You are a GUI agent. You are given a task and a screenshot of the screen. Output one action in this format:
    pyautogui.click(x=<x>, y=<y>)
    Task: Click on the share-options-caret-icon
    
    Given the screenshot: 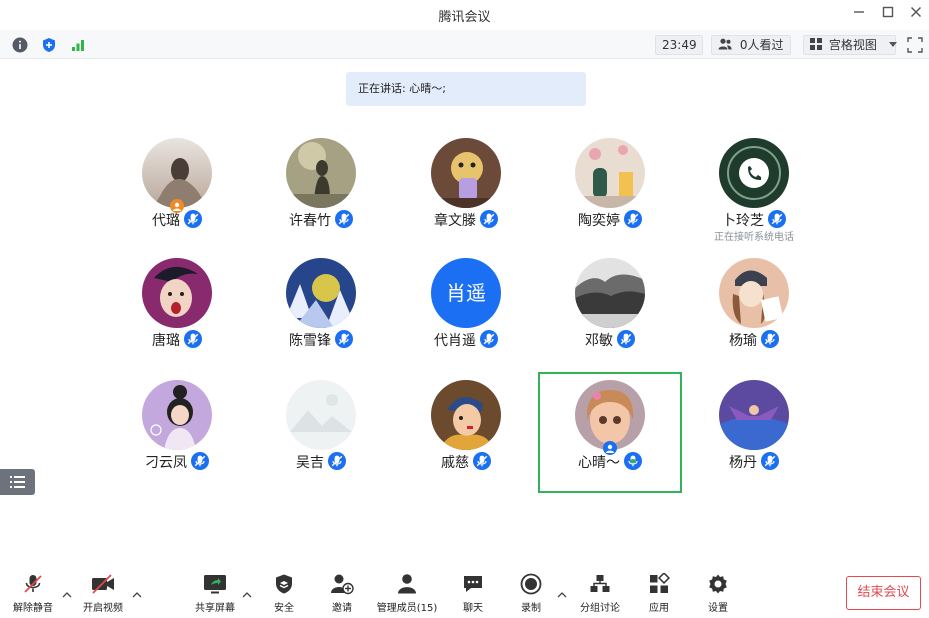 What is the action you would take?
    pyautogui.click(x=247, y=591)
    